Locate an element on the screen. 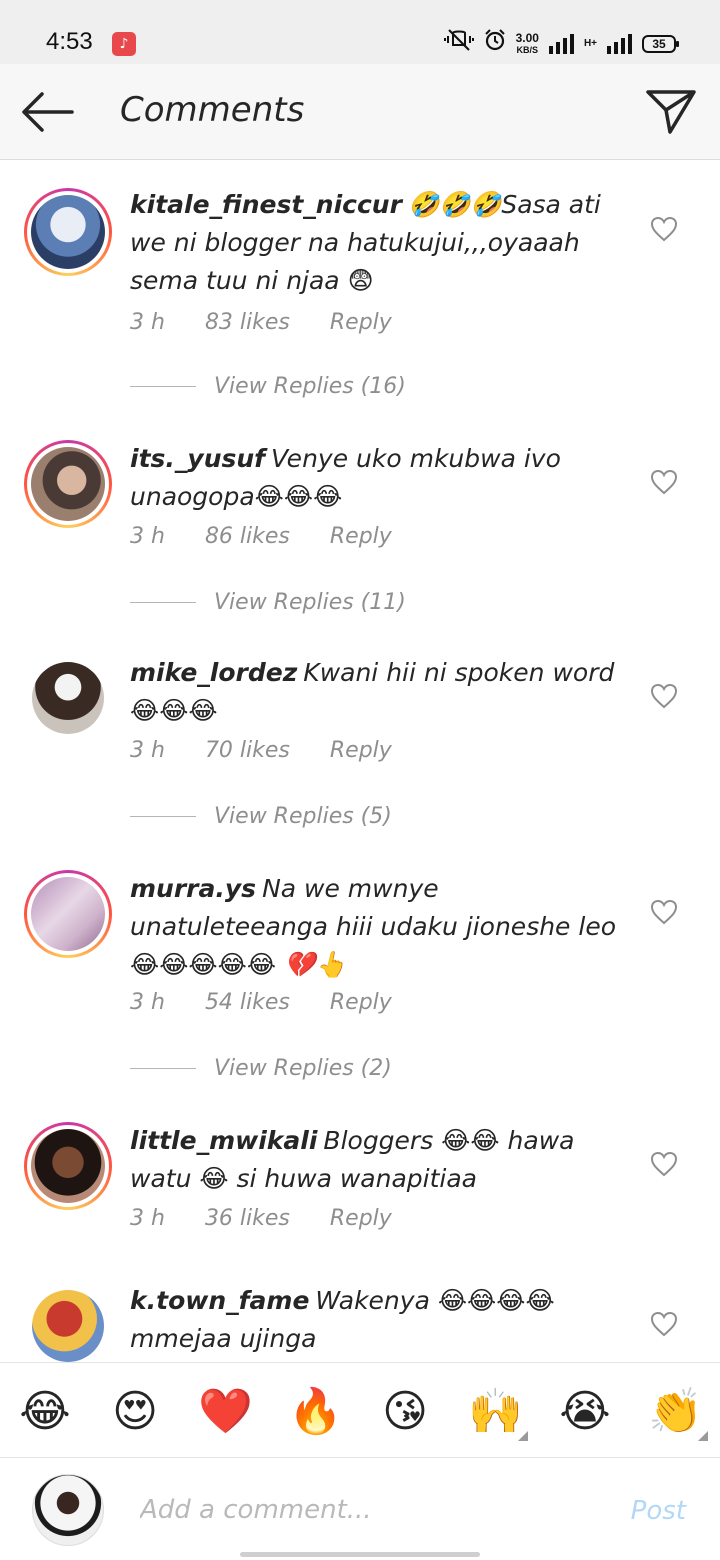  home-indicator is located at coordinates (360, 1554).